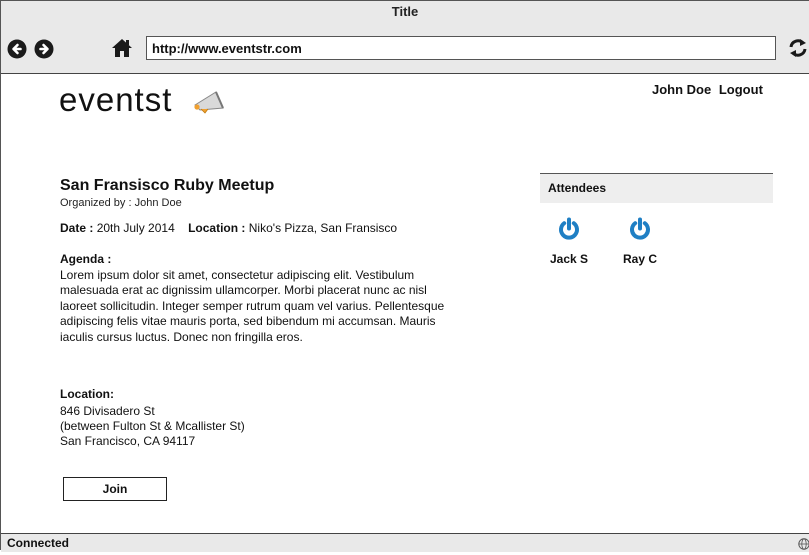 This screenshot has width=809, height=555. I want to click on attendee-item: Jack S, so click(569, 241).